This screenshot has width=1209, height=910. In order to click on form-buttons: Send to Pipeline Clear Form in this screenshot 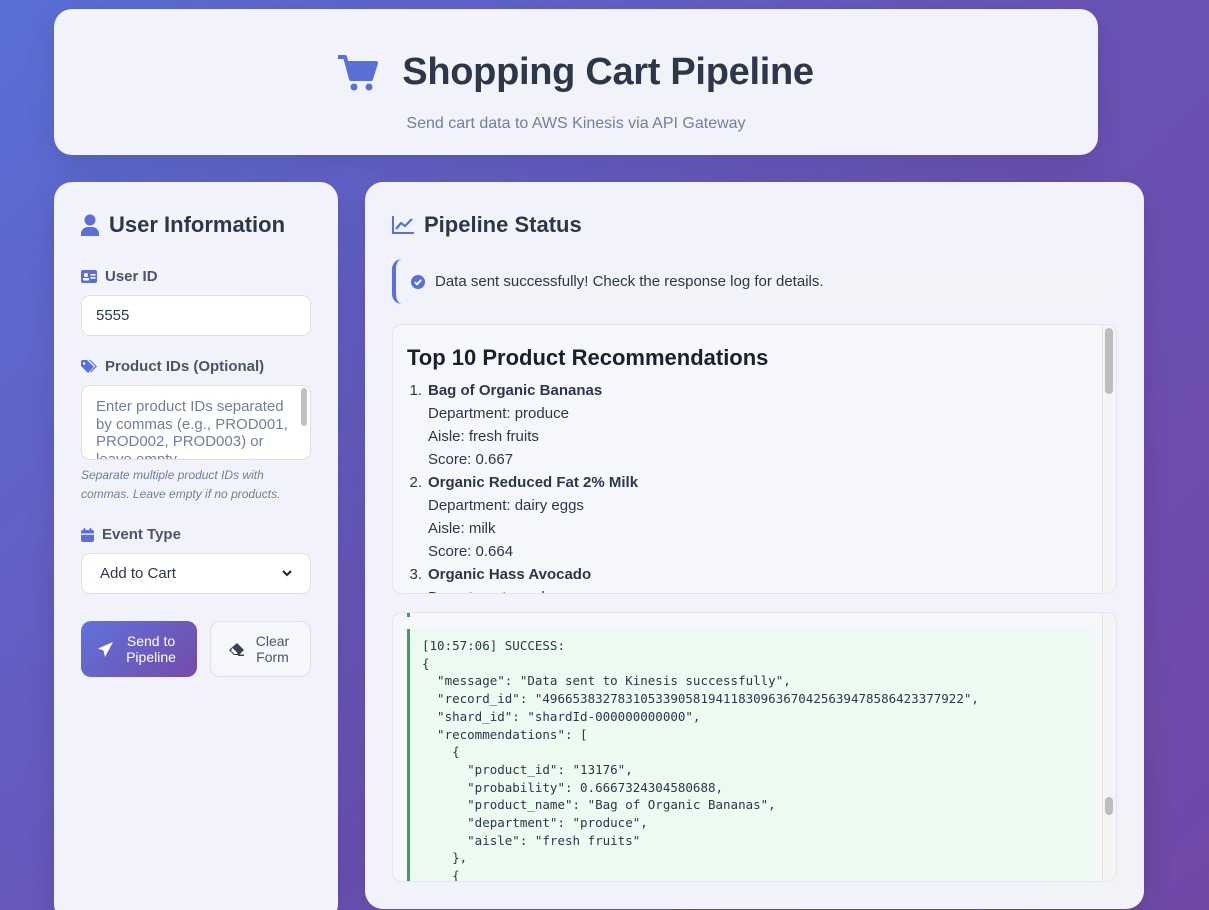, I will do `click(196, 649)`.